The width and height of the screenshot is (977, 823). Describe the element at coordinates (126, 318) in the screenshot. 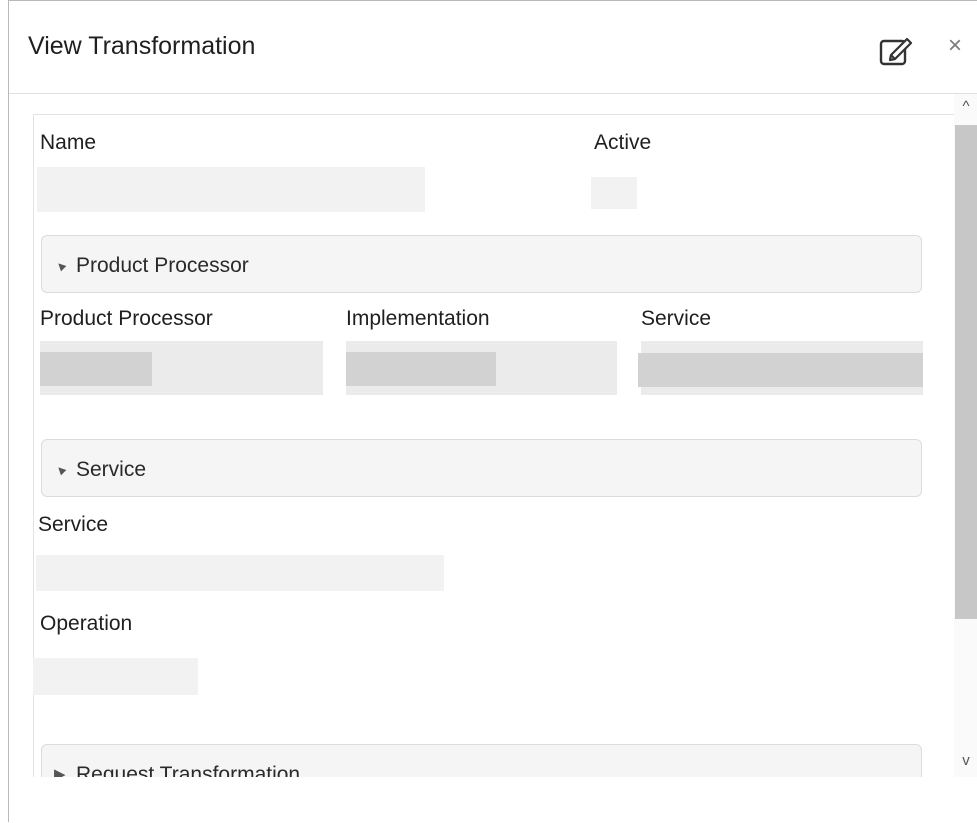

I see `product-processor-label: Product Processor` at that location.